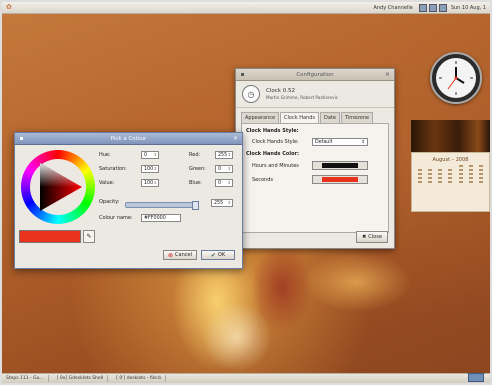  What do you see at coordinates (162, 205) in the screenshot?
I see `opacity-slider` at bounding box center [162, 205].